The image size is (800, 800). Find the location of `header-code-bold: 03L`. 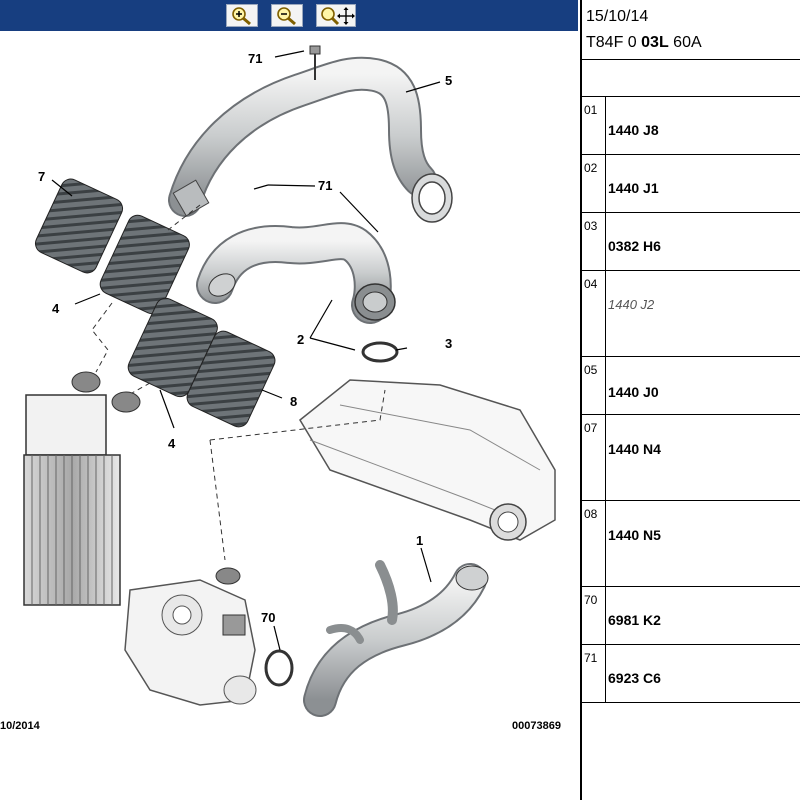

header-code-bold: 03L is located at coordinates (655, 42).